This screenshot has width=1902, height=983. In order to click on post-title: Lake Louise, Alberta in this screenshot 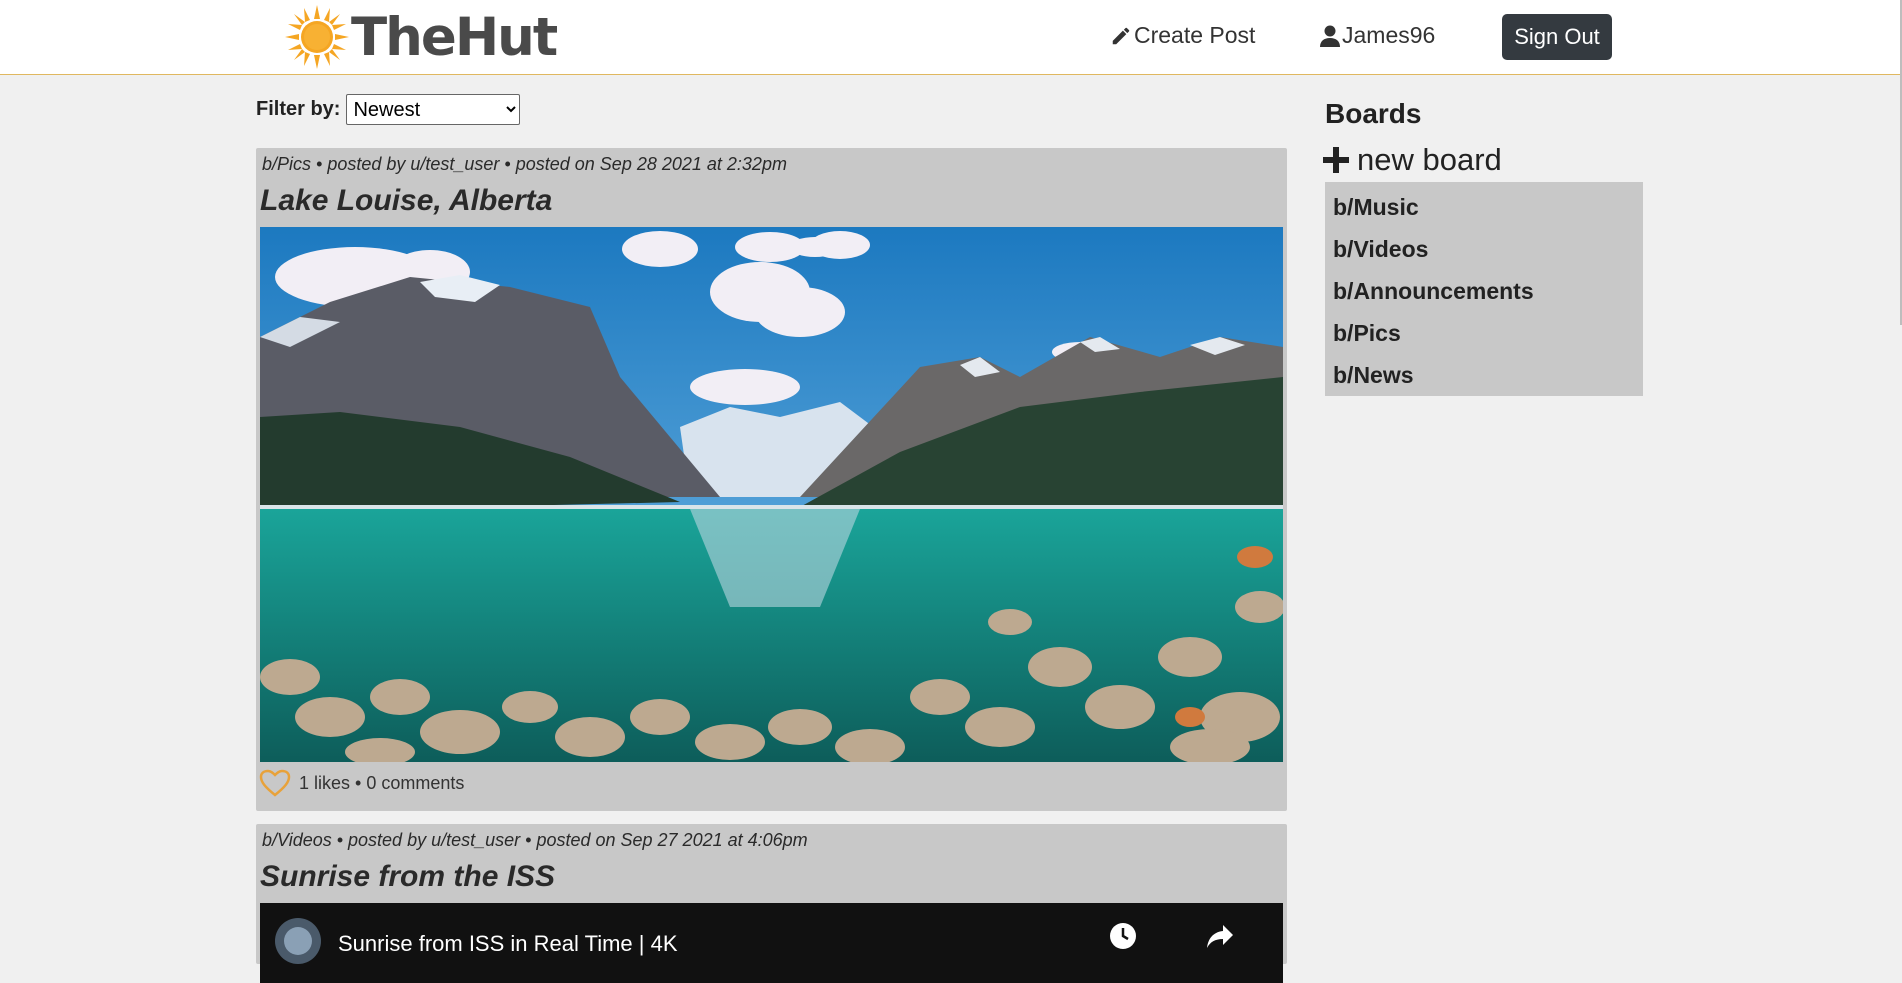, I will do `click(406, 201)`.